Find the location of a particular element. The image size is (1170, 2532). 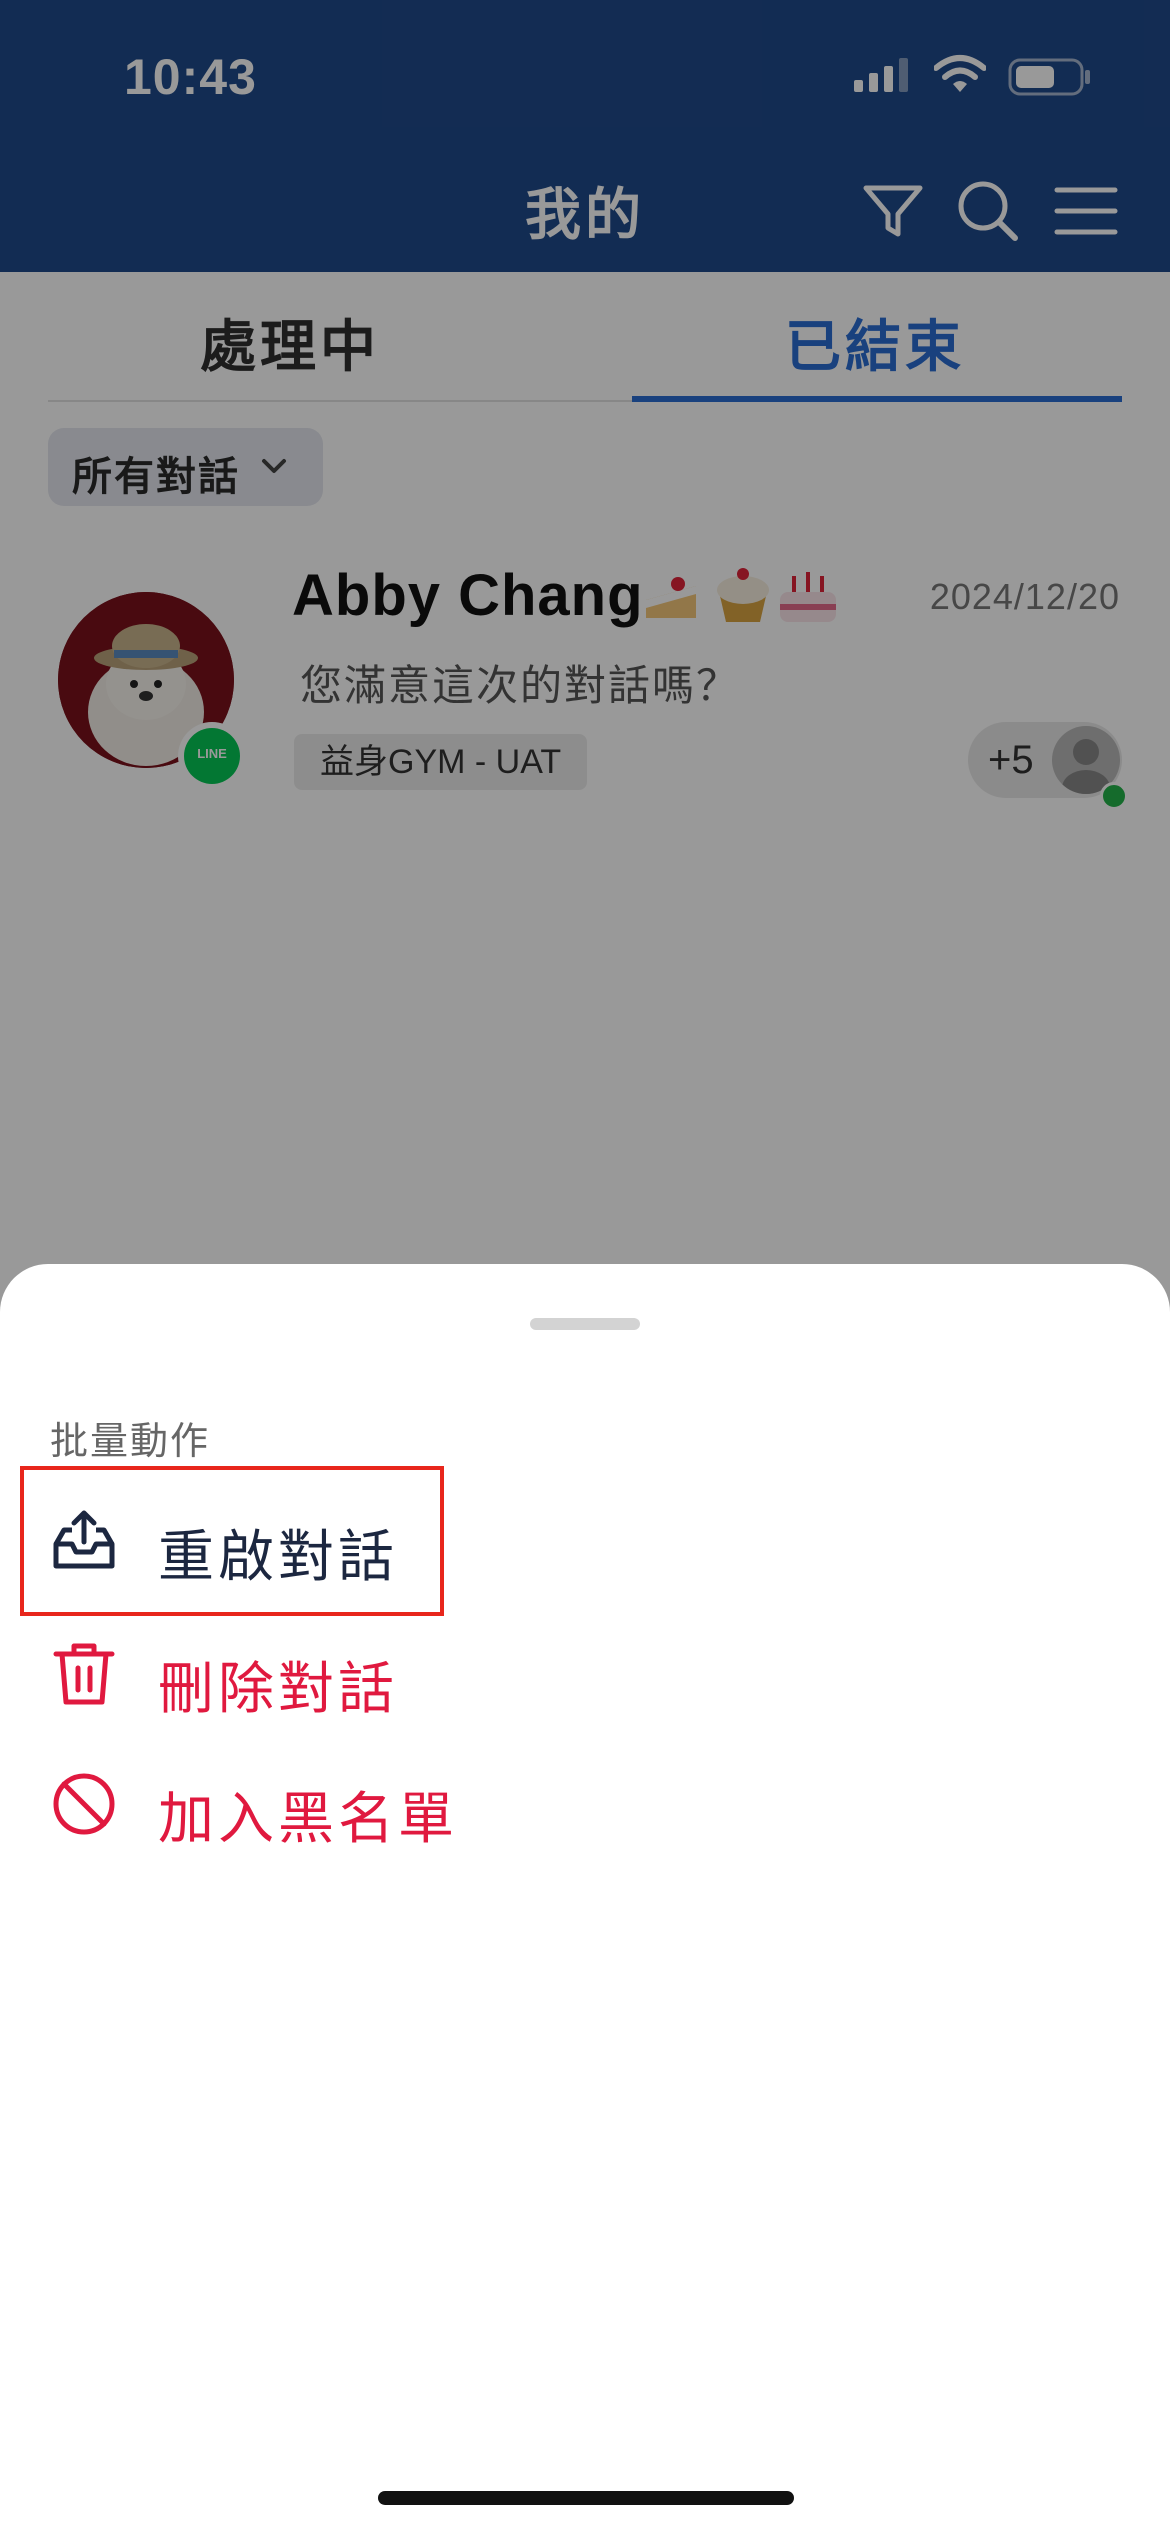

reopen-highlight-outline is located at coordinates (232, 1541).